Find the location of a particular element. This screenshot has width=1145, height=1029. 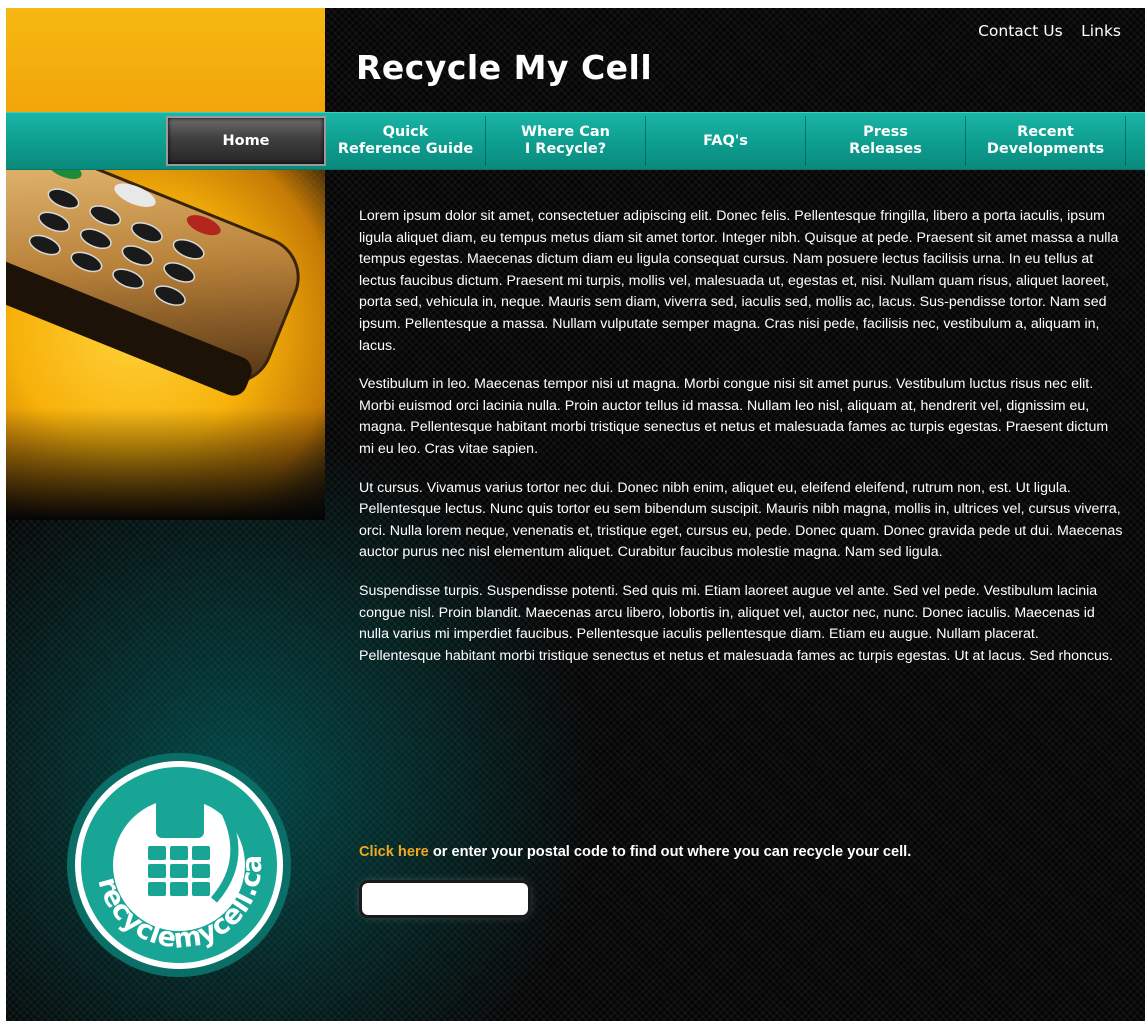

nav-where-can-i-recycle: Where Can I Recycle? is located at coordinates (566, 141).